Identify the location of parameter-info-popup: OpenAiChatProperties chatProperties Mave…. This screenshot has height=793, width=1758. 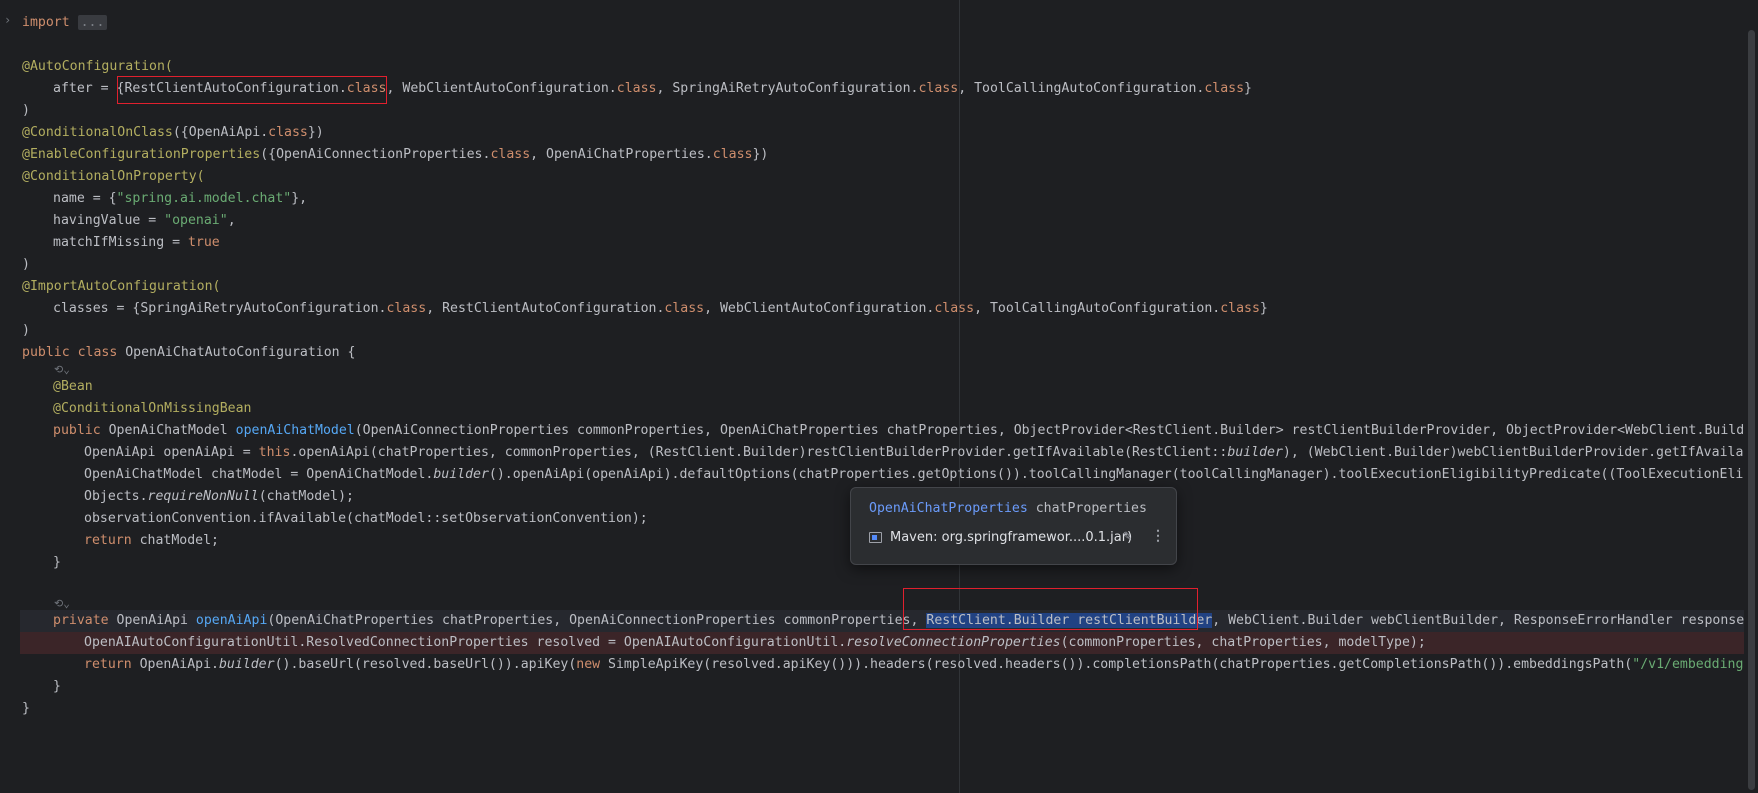
(1013, 526).